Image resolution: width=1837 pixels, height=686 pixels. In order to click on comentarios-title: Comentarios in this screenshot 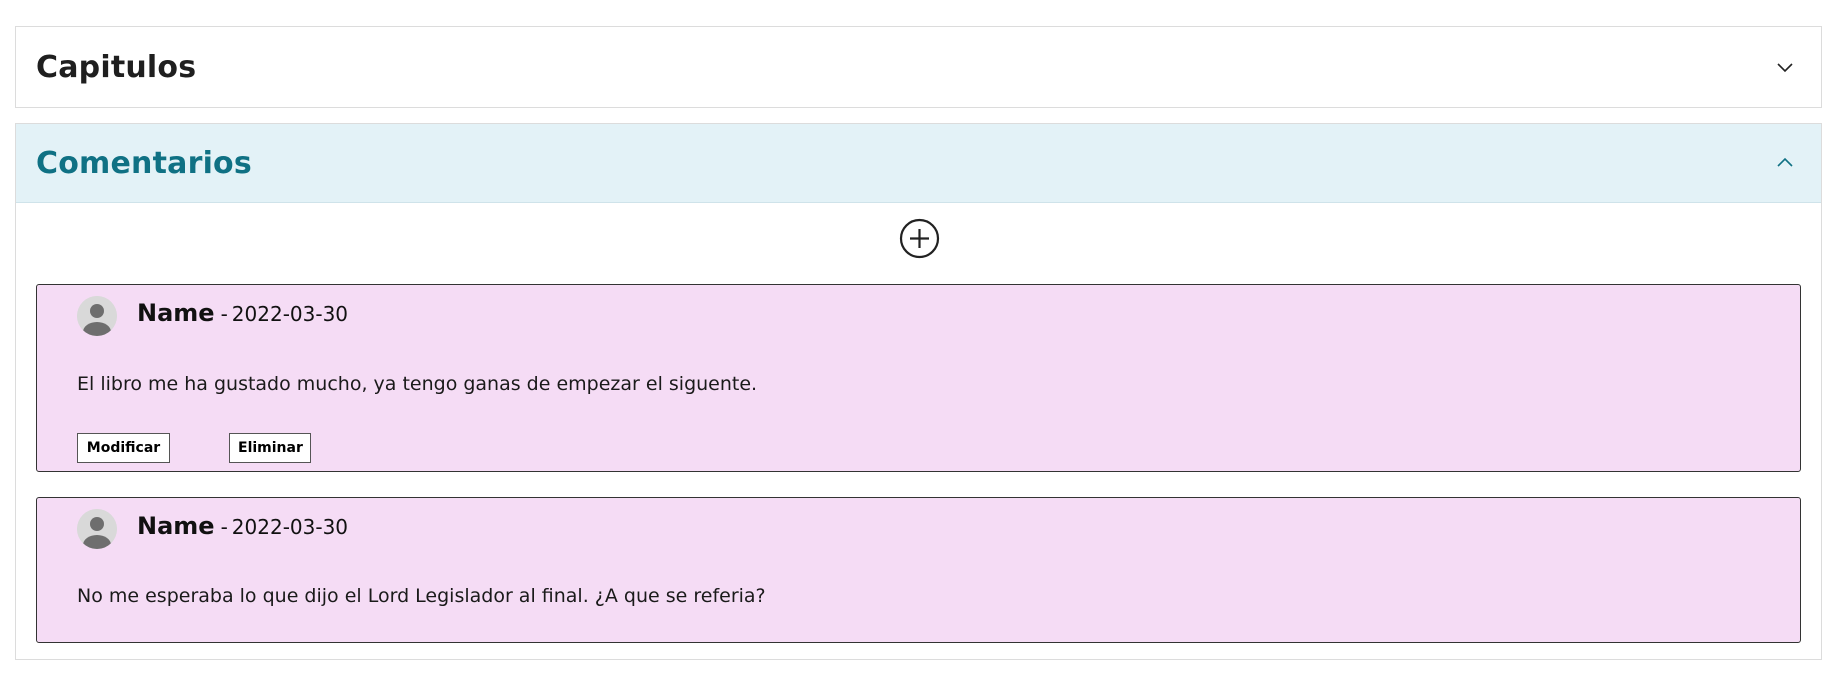, I will do `click(144, 163)`.